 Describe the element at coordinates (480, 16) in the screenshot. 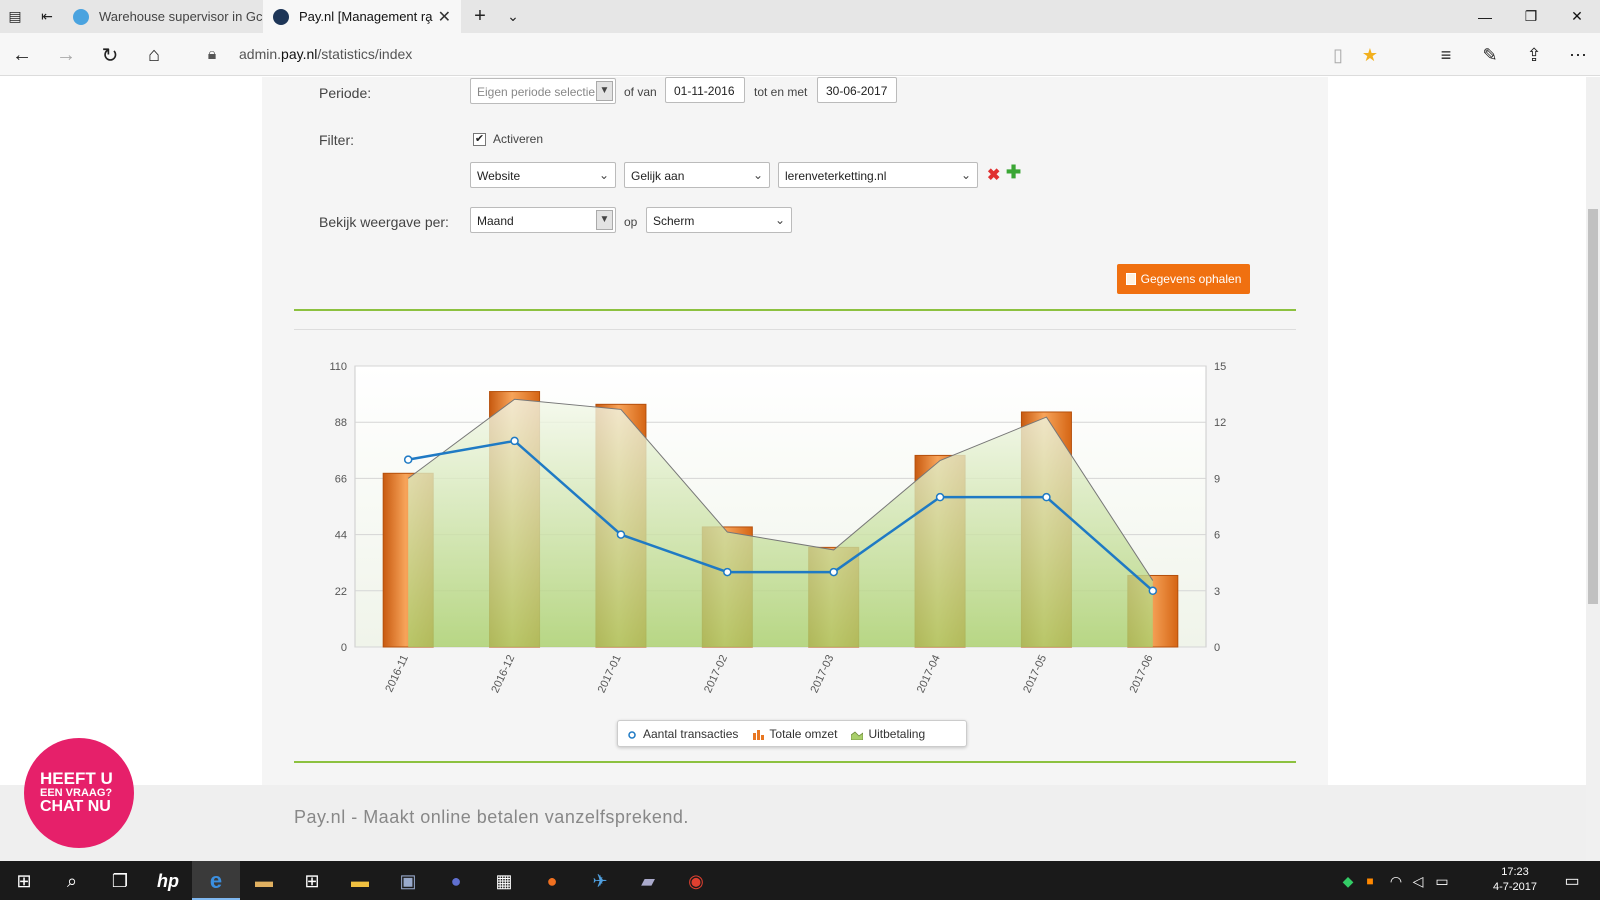

I see `new-tab-icon: +` at that location.